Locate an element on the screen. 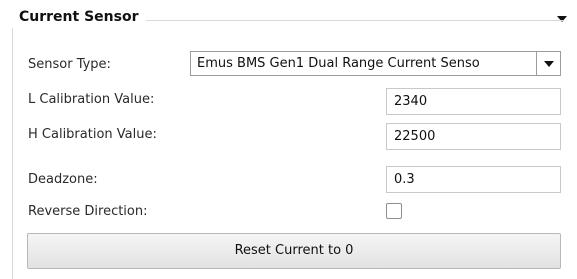 The image size is (577, 279). l-calibration-label: L Calibration Value: is located at coordinates (91, 99).